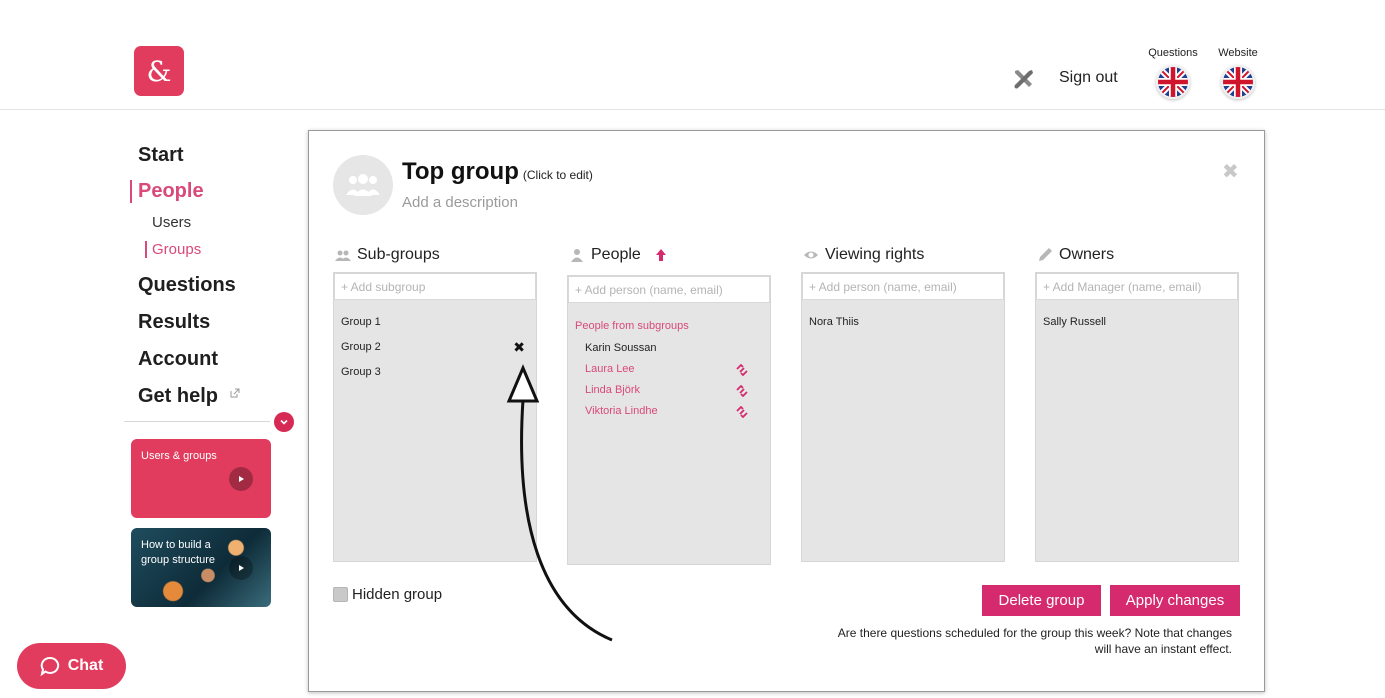 This screenshot has width=1385, height=698. Describe the element at coordinates (159, 71) in the screenshot. I see `app-logo: &` at that location.